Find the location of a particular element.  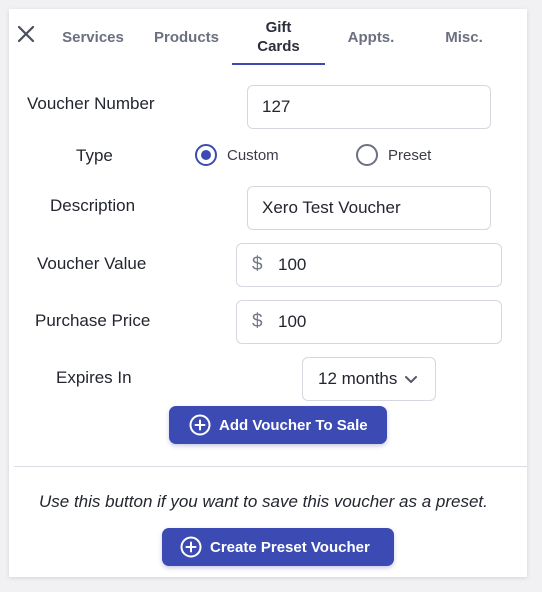

description-value: Xero Test Voucher is located at coordinates (331, 207).